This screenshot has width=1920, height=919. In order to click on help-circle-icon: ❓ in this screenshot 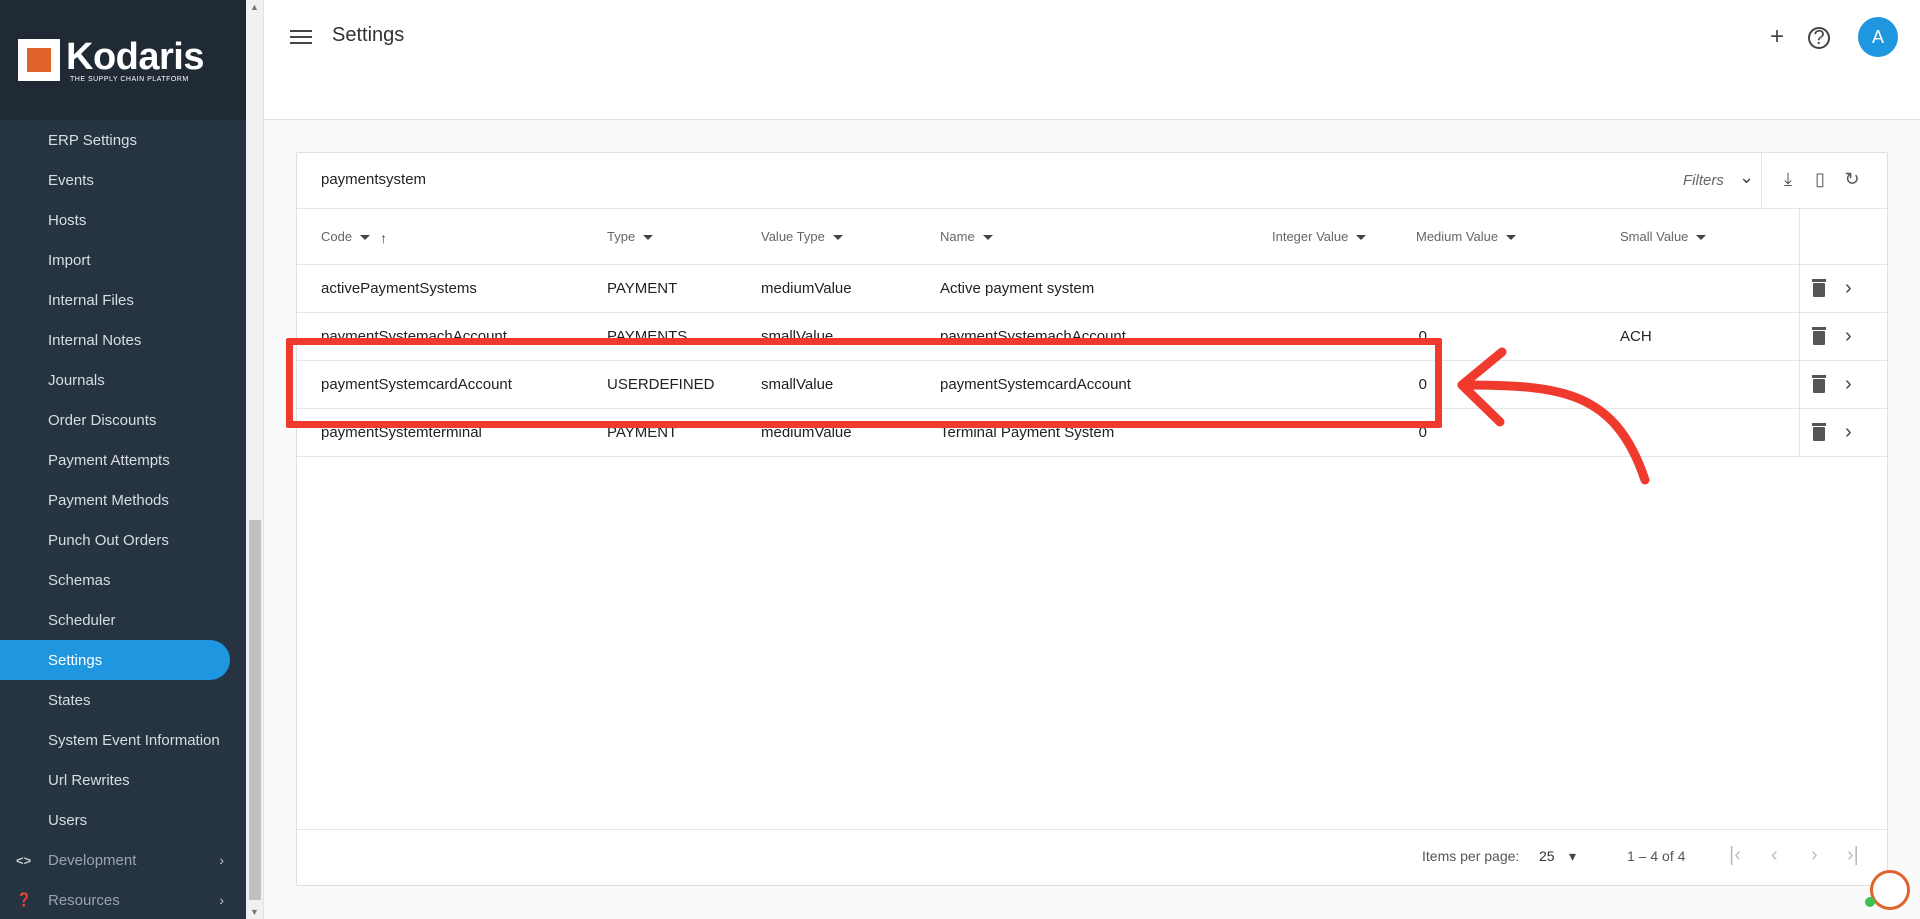, I will do `click(24, 899)`.